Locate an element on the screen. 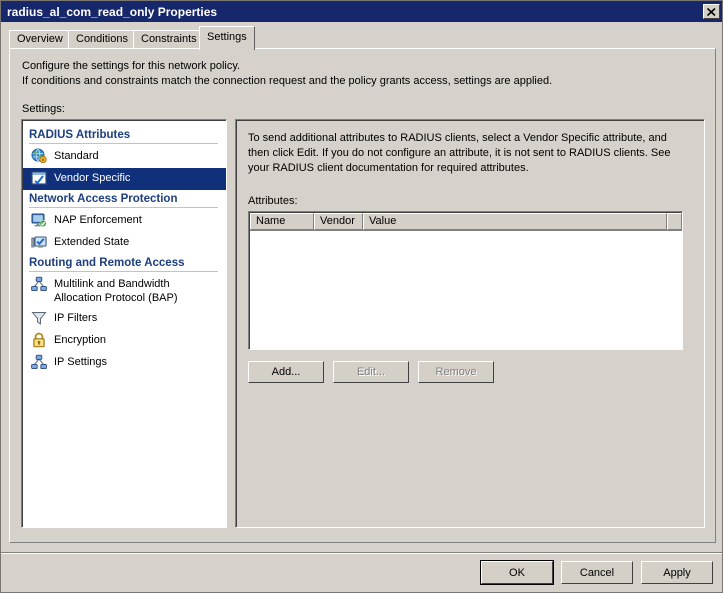 This screenshot has height=593, width=723. attribute-action-buttons: Add... Edit... Remove is located at coordinates (371, 372).